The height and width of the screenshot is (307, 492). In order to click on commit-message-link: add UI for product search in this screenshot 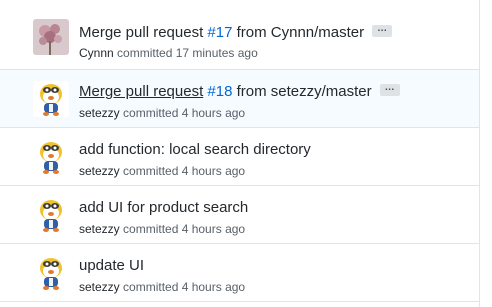, I will do `click(163, 207)`.